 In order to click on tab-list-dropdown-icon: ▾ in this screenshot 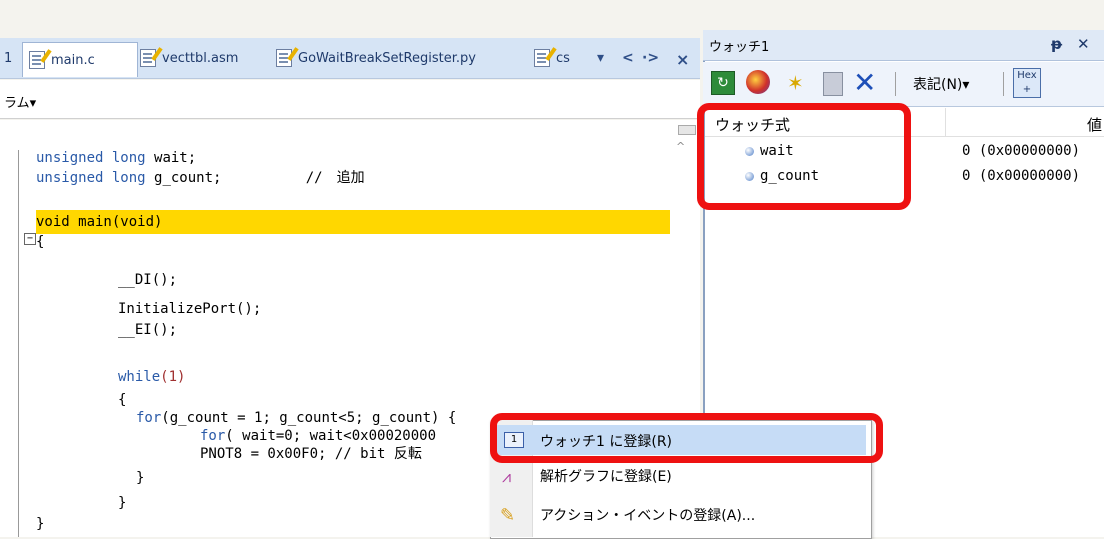, I will do `click(600, 58)`.